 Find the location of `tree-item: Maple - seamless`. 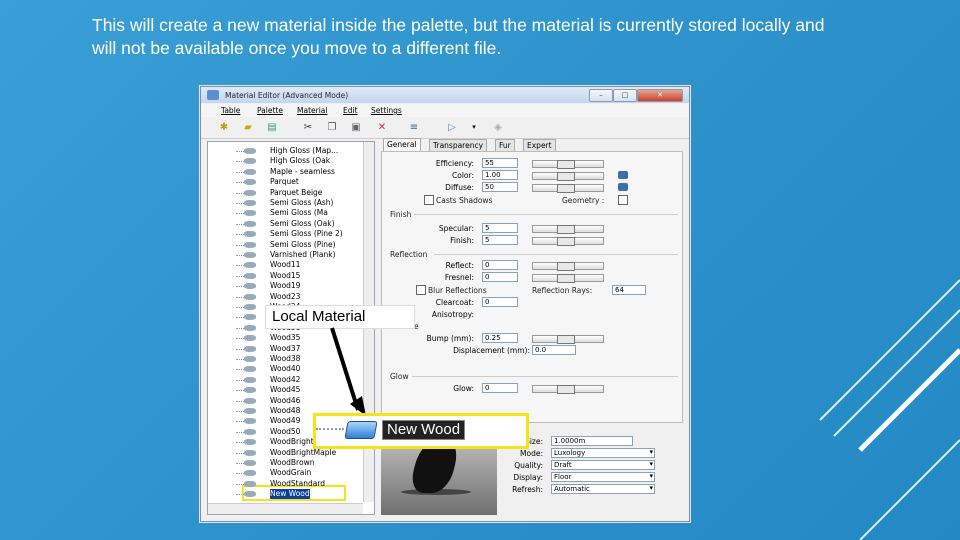

tree-item: Maple - seamless is located at coordinates (283, 172).